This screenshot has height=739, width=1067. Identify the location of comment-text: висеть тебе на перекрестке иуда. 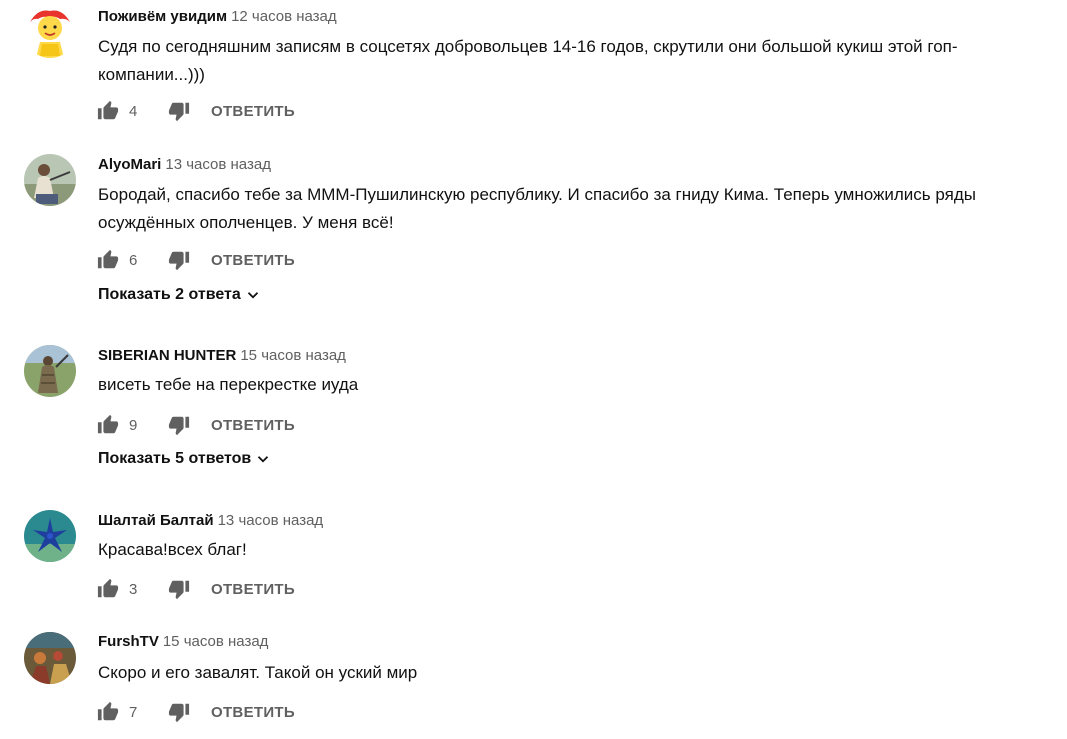
(228, 384).